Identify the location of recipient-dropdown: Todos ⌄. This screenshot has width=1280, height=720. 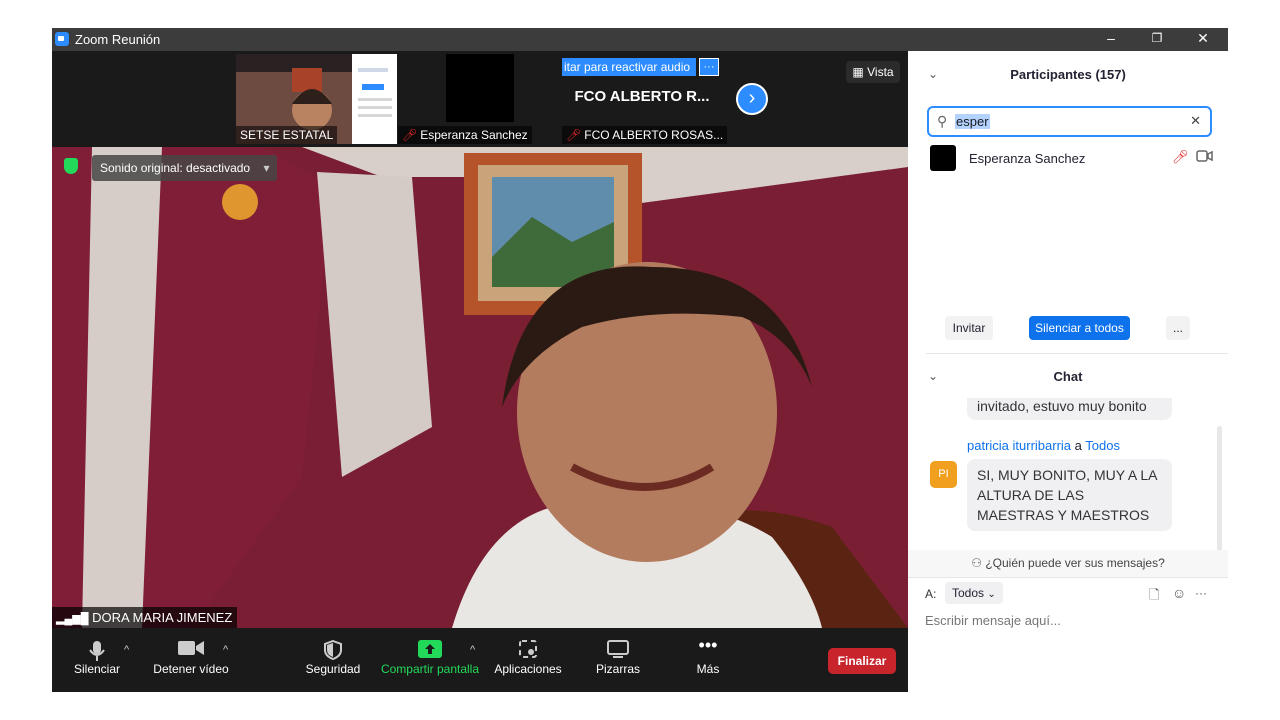
(974, 593).